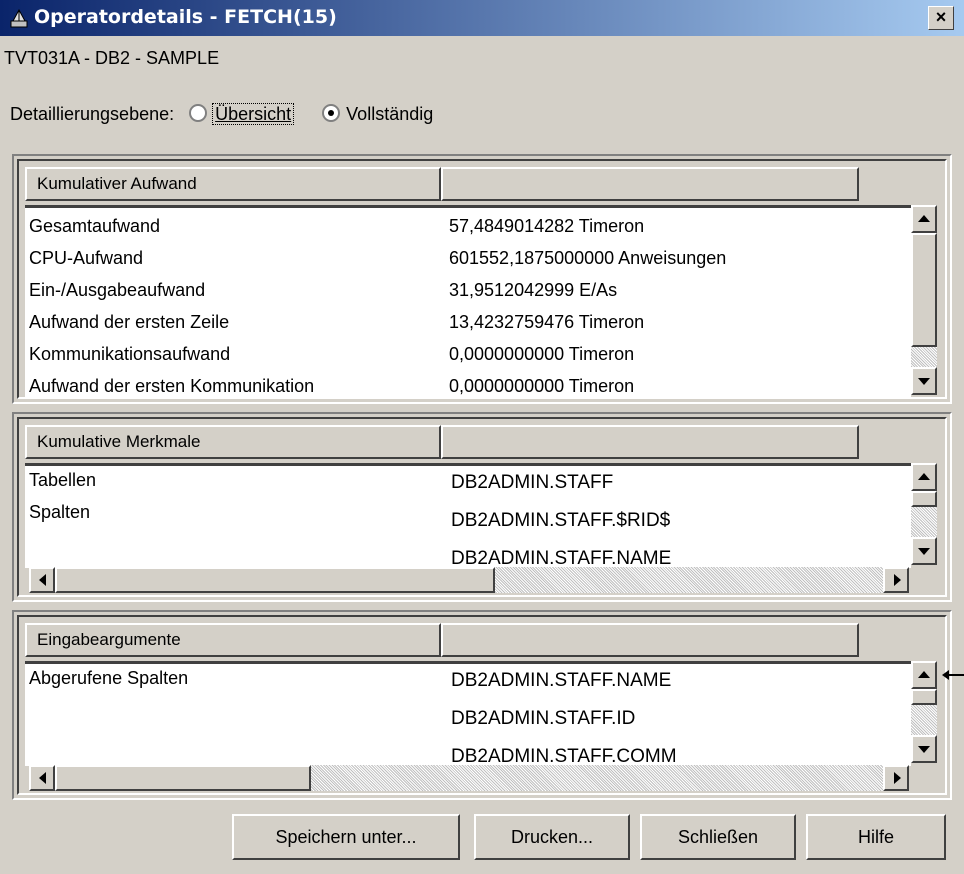 This screenshot has width=964, height=874. Describe the element at coordinates (253, 114) in the screenshot. I see `radio-overview-label: Übersicht` at that location.